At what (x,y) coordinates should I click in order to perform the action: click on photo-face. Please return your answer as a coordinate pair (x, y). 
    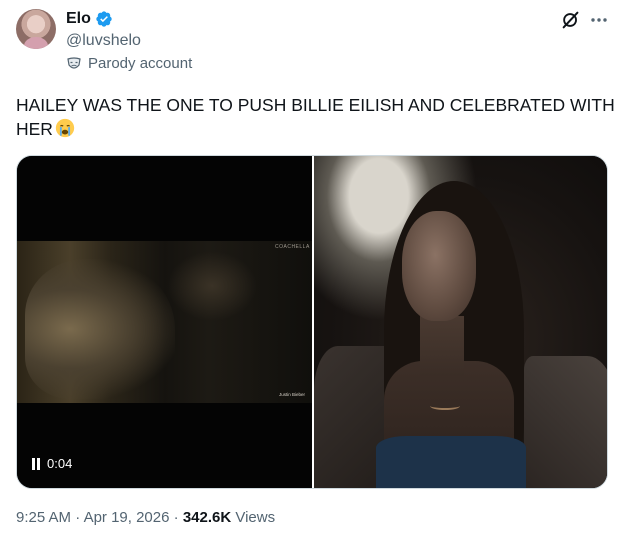
    Looking at the image, I should click on (439, 266).